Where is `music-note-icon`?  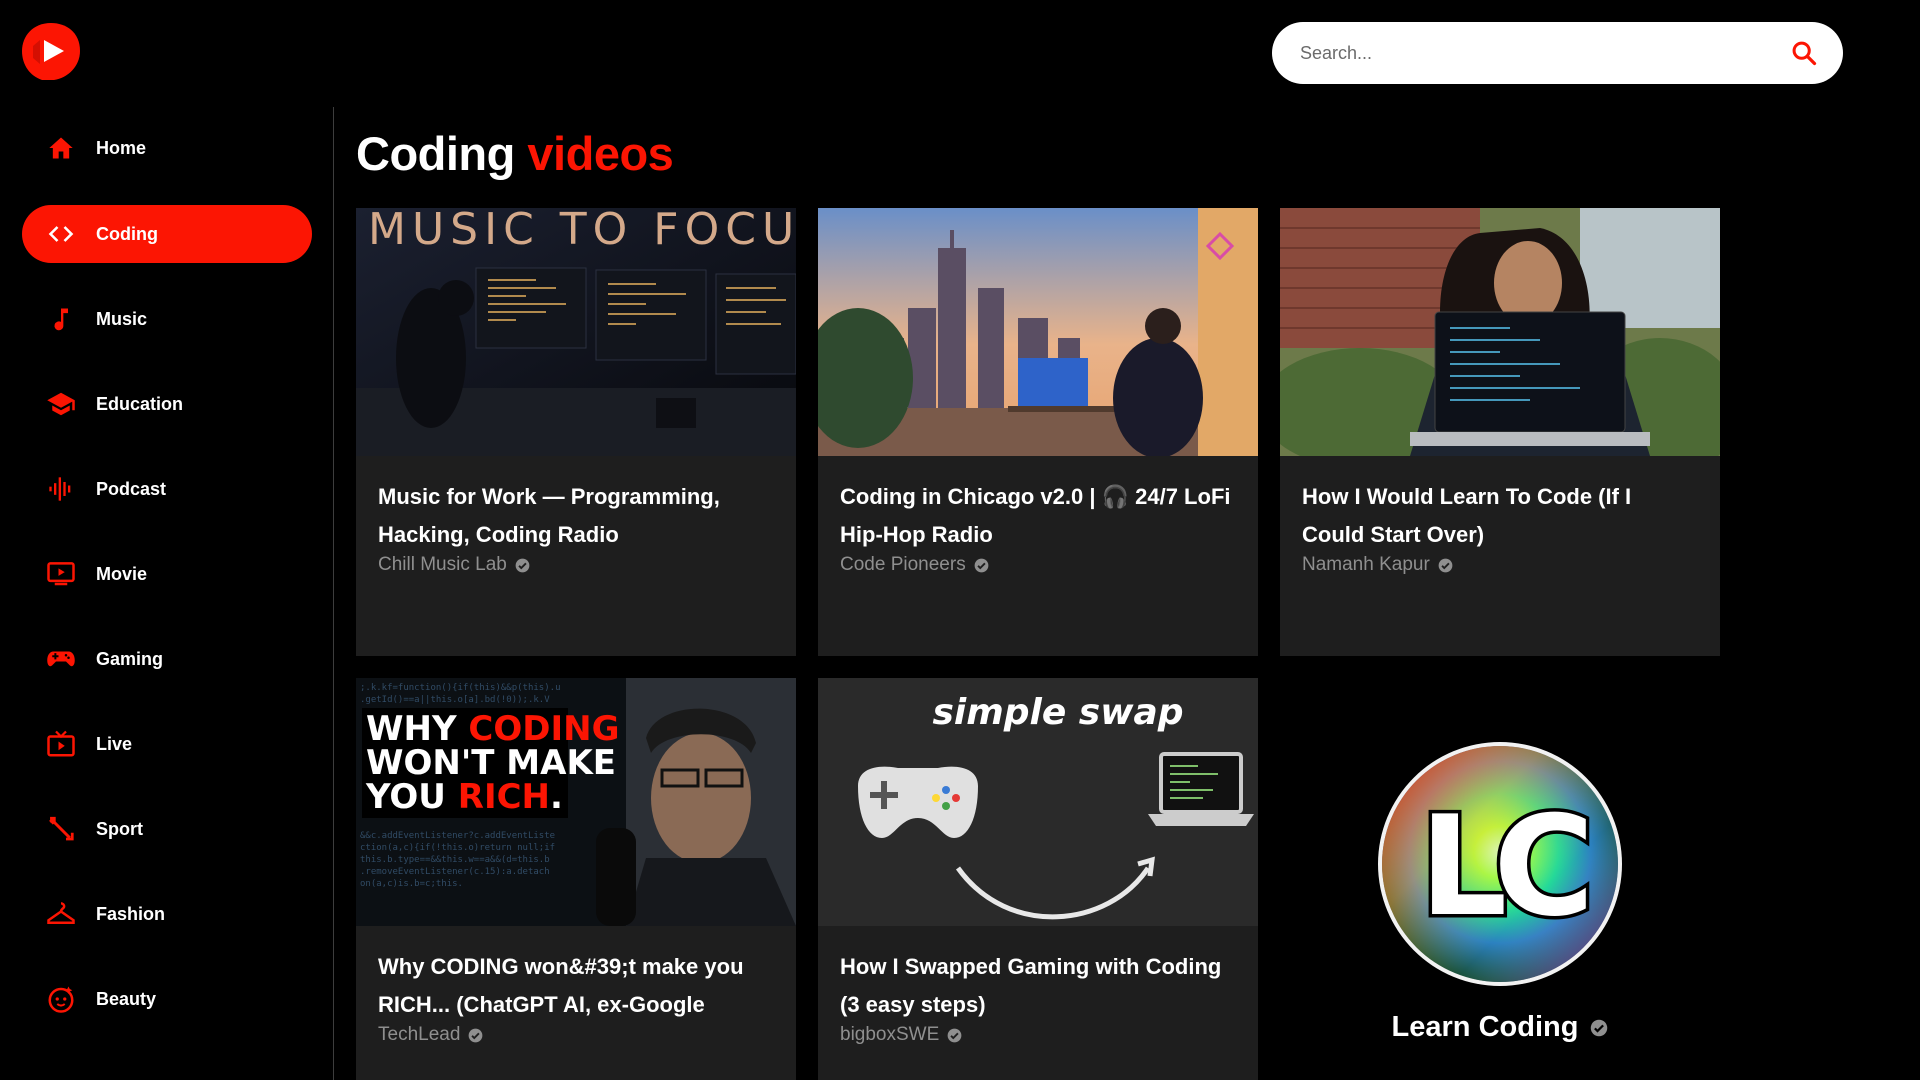
music-note-icon is located at coordinates (61, 319).